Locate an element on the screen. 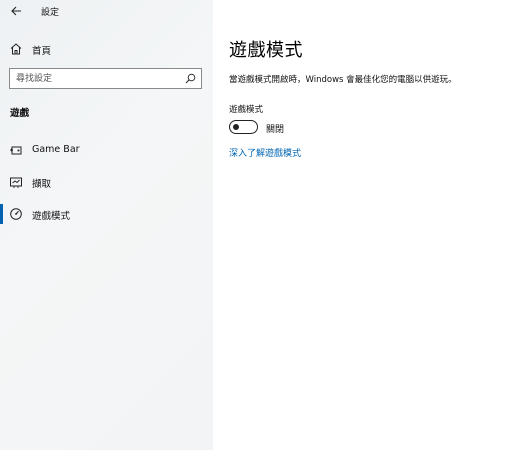 This screenshot has height=450, width=505. section-title: 遊戲 is located at coordinates (20, 113).